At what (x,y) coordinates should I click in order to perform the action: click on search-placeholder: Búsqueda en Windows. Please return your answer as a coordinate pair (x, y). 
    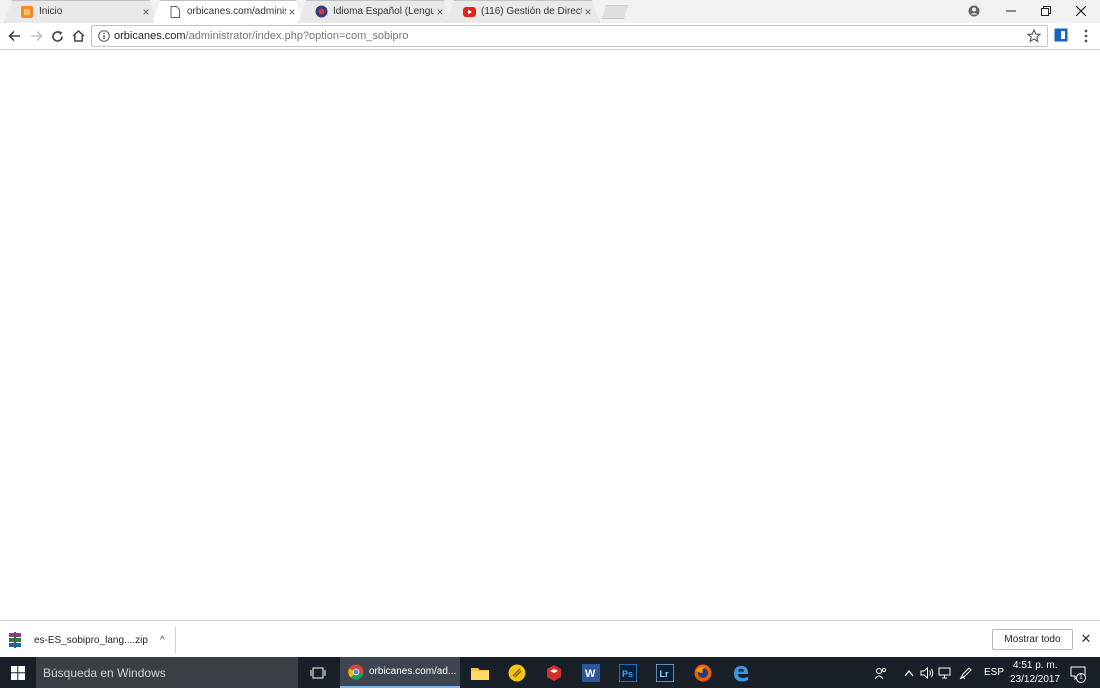
    Looking at the image, I should click on (104, 672).